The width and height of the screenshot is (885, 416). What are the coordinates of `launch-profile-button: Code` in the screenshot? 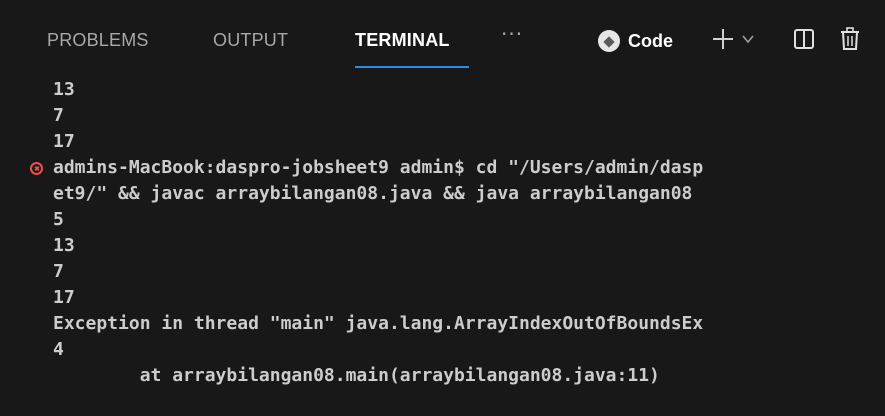 It's located at (635, 41).